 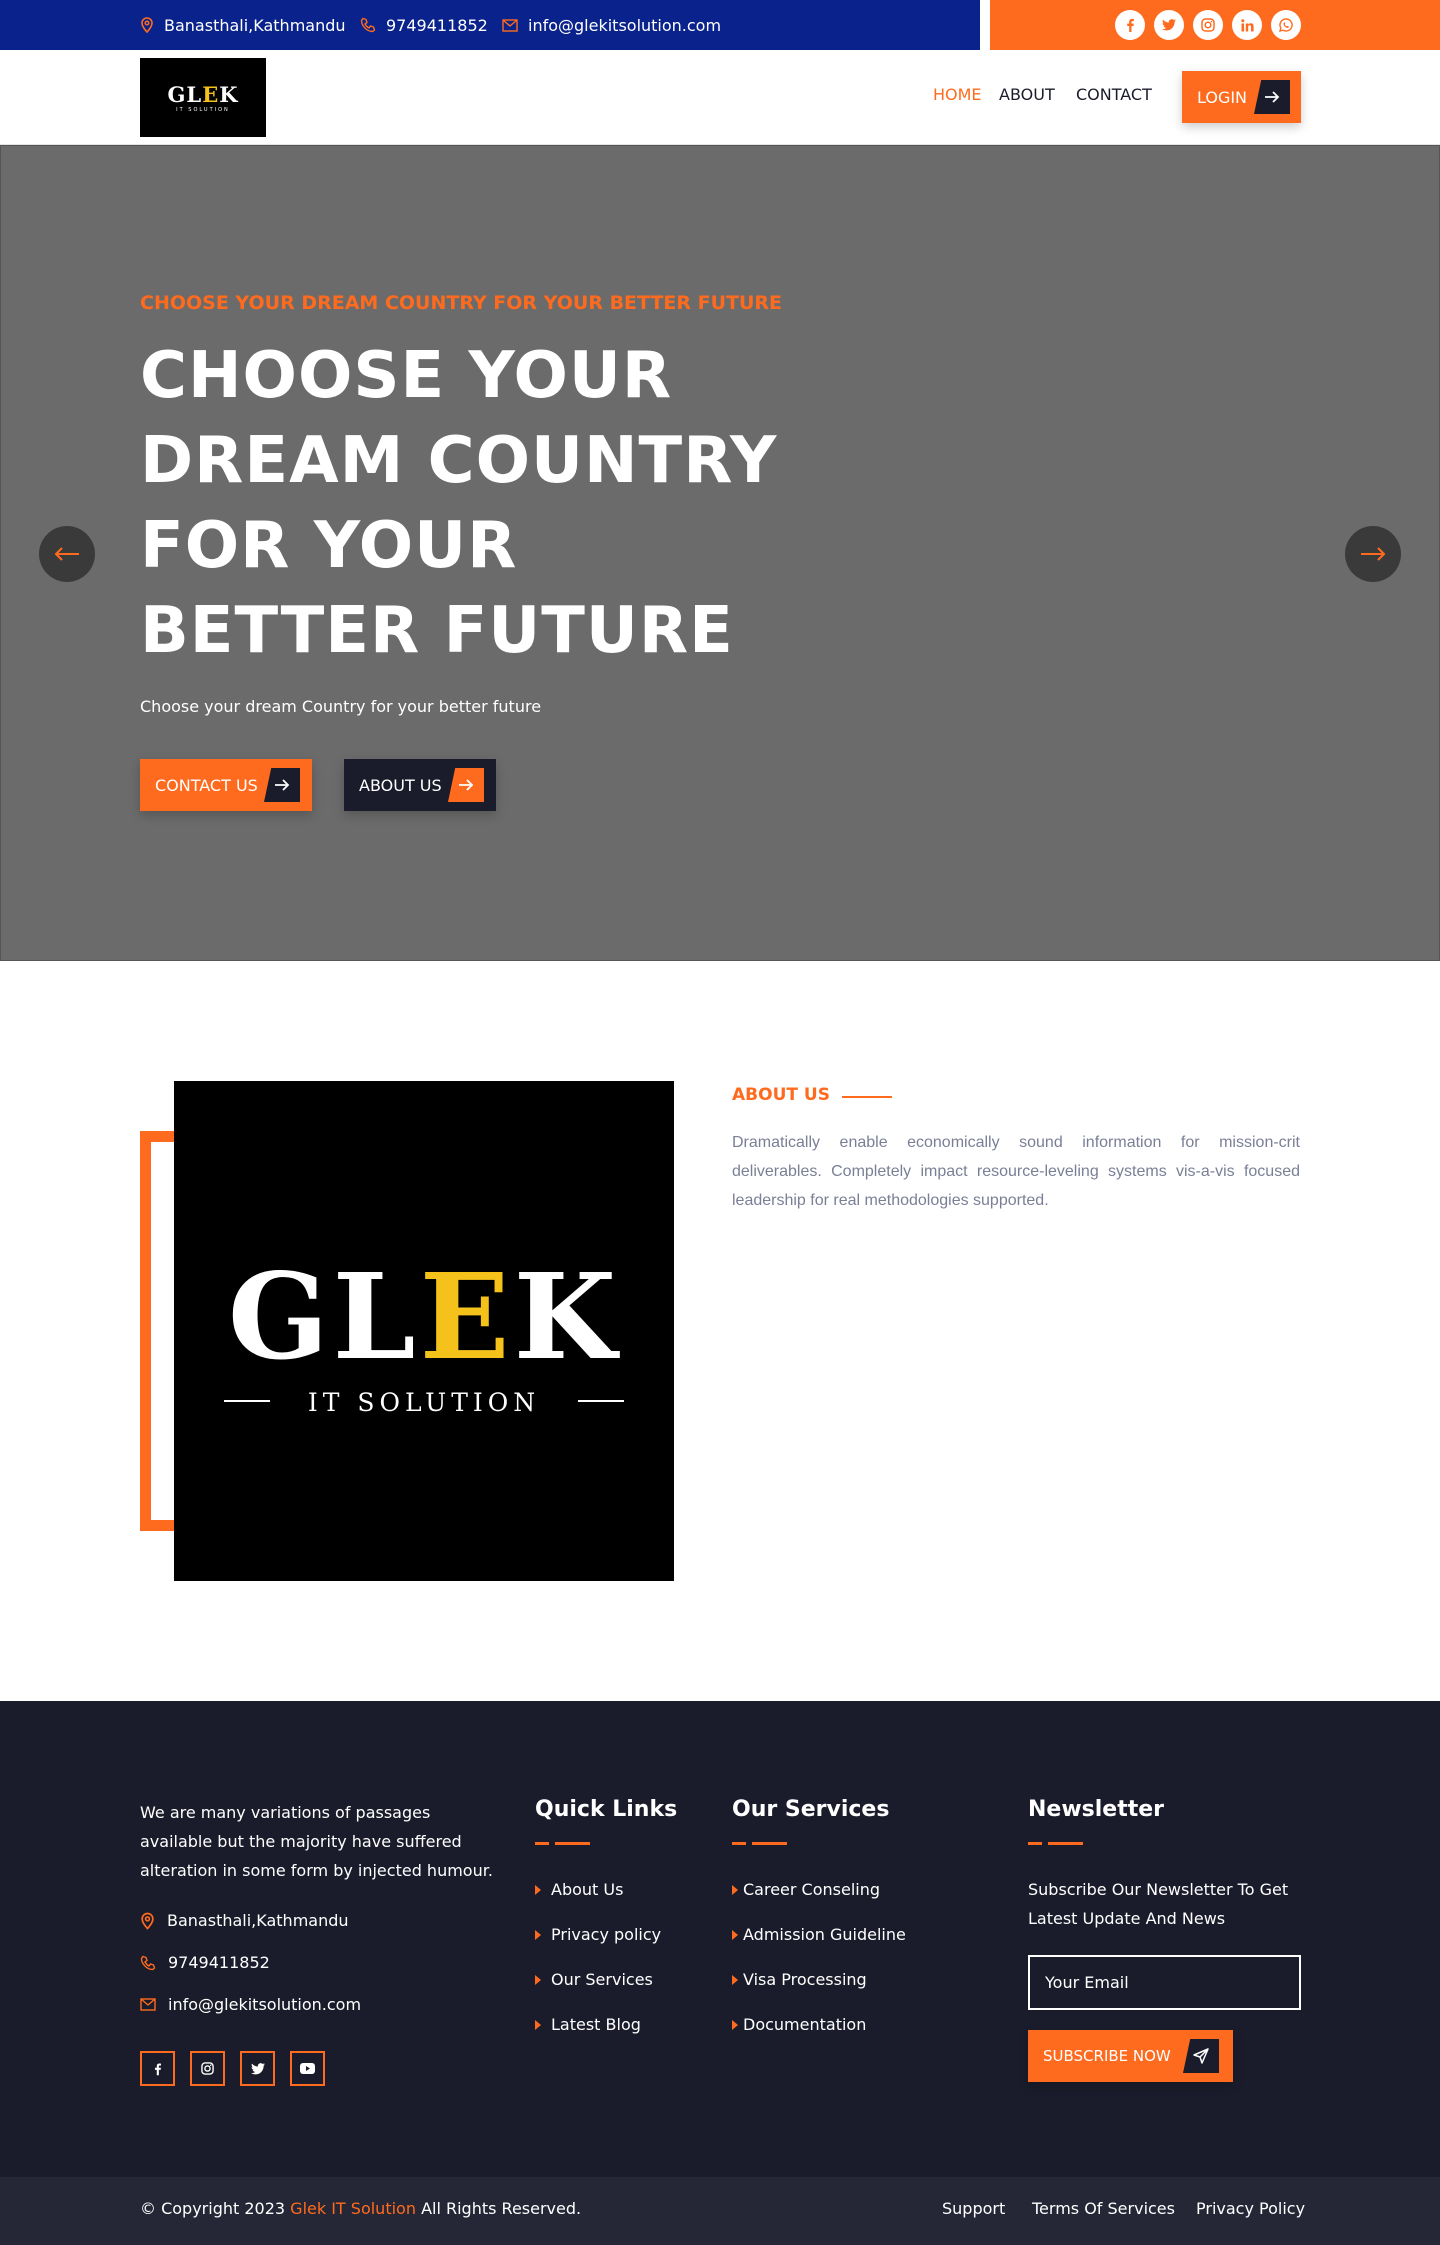 I want to click on site-logo: GLEK IT SOLUTION, so click(x=203, y=97).